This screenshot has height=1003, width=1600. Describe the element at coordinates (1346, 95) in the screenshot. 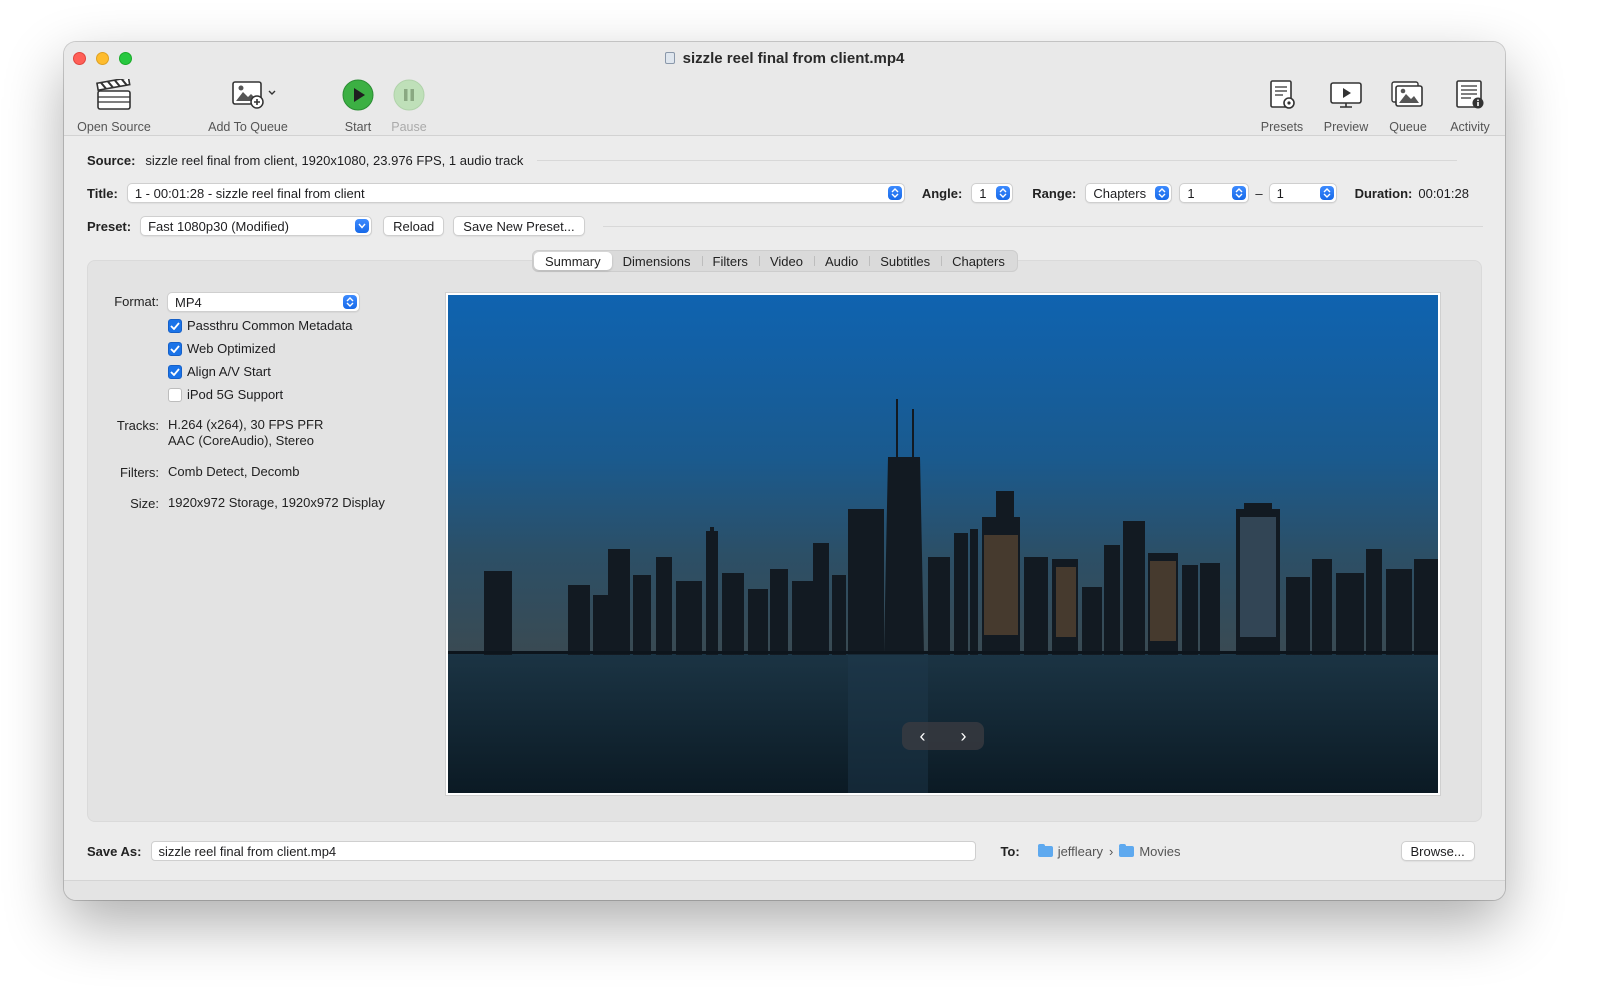

I see `preview-icon` at that location.